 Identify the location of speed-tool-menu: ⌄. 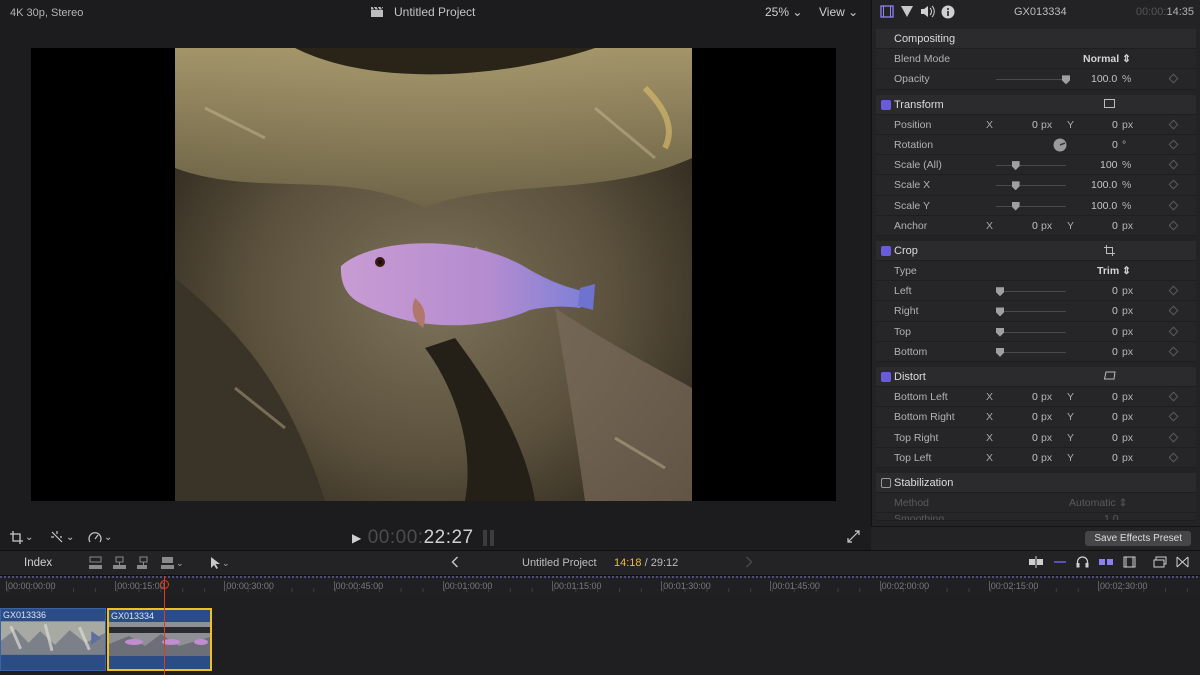
(100, 537).